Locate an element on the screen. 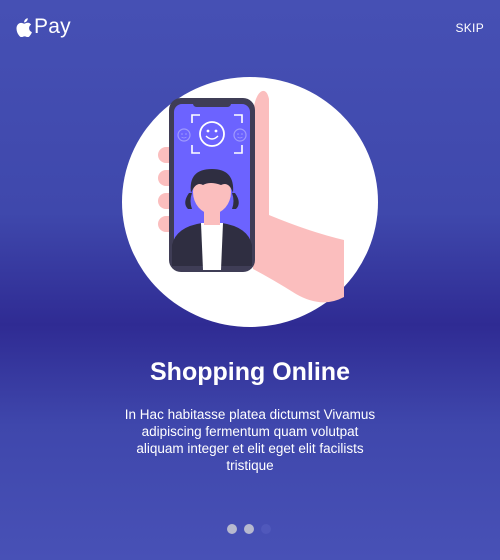 Image resolution: width=500 pixels, height=560 pixels. skip-button: SKIP is located at coordinates (469, 28).